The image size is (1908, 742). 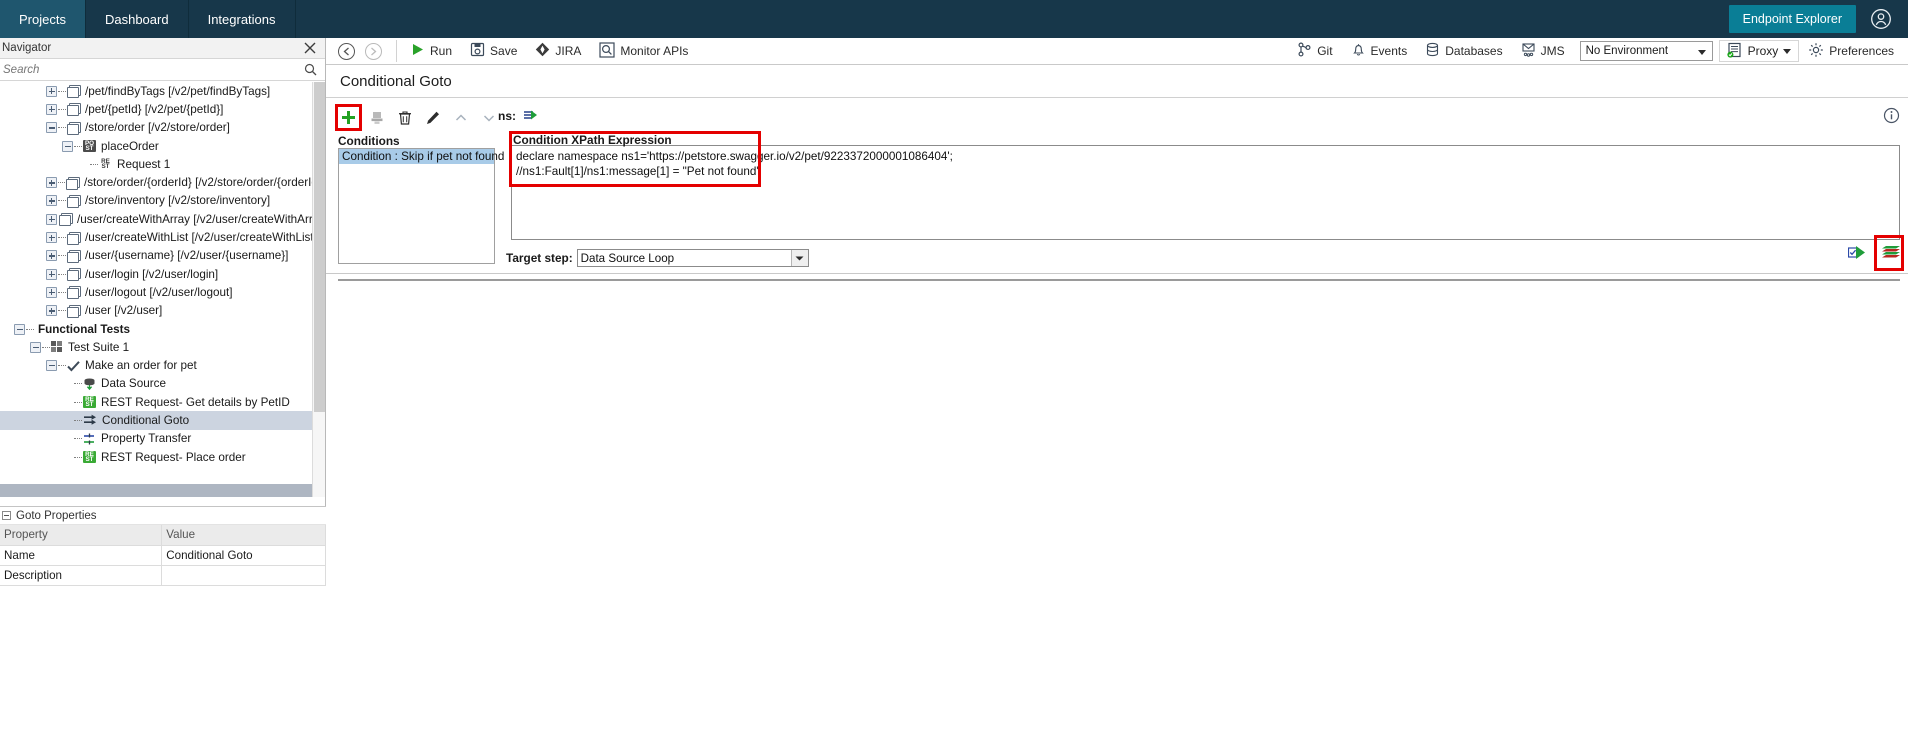 What do you see at coordinates (343, 51) in the screenshot?
I see `back-button` at bounding box center [343, 51].